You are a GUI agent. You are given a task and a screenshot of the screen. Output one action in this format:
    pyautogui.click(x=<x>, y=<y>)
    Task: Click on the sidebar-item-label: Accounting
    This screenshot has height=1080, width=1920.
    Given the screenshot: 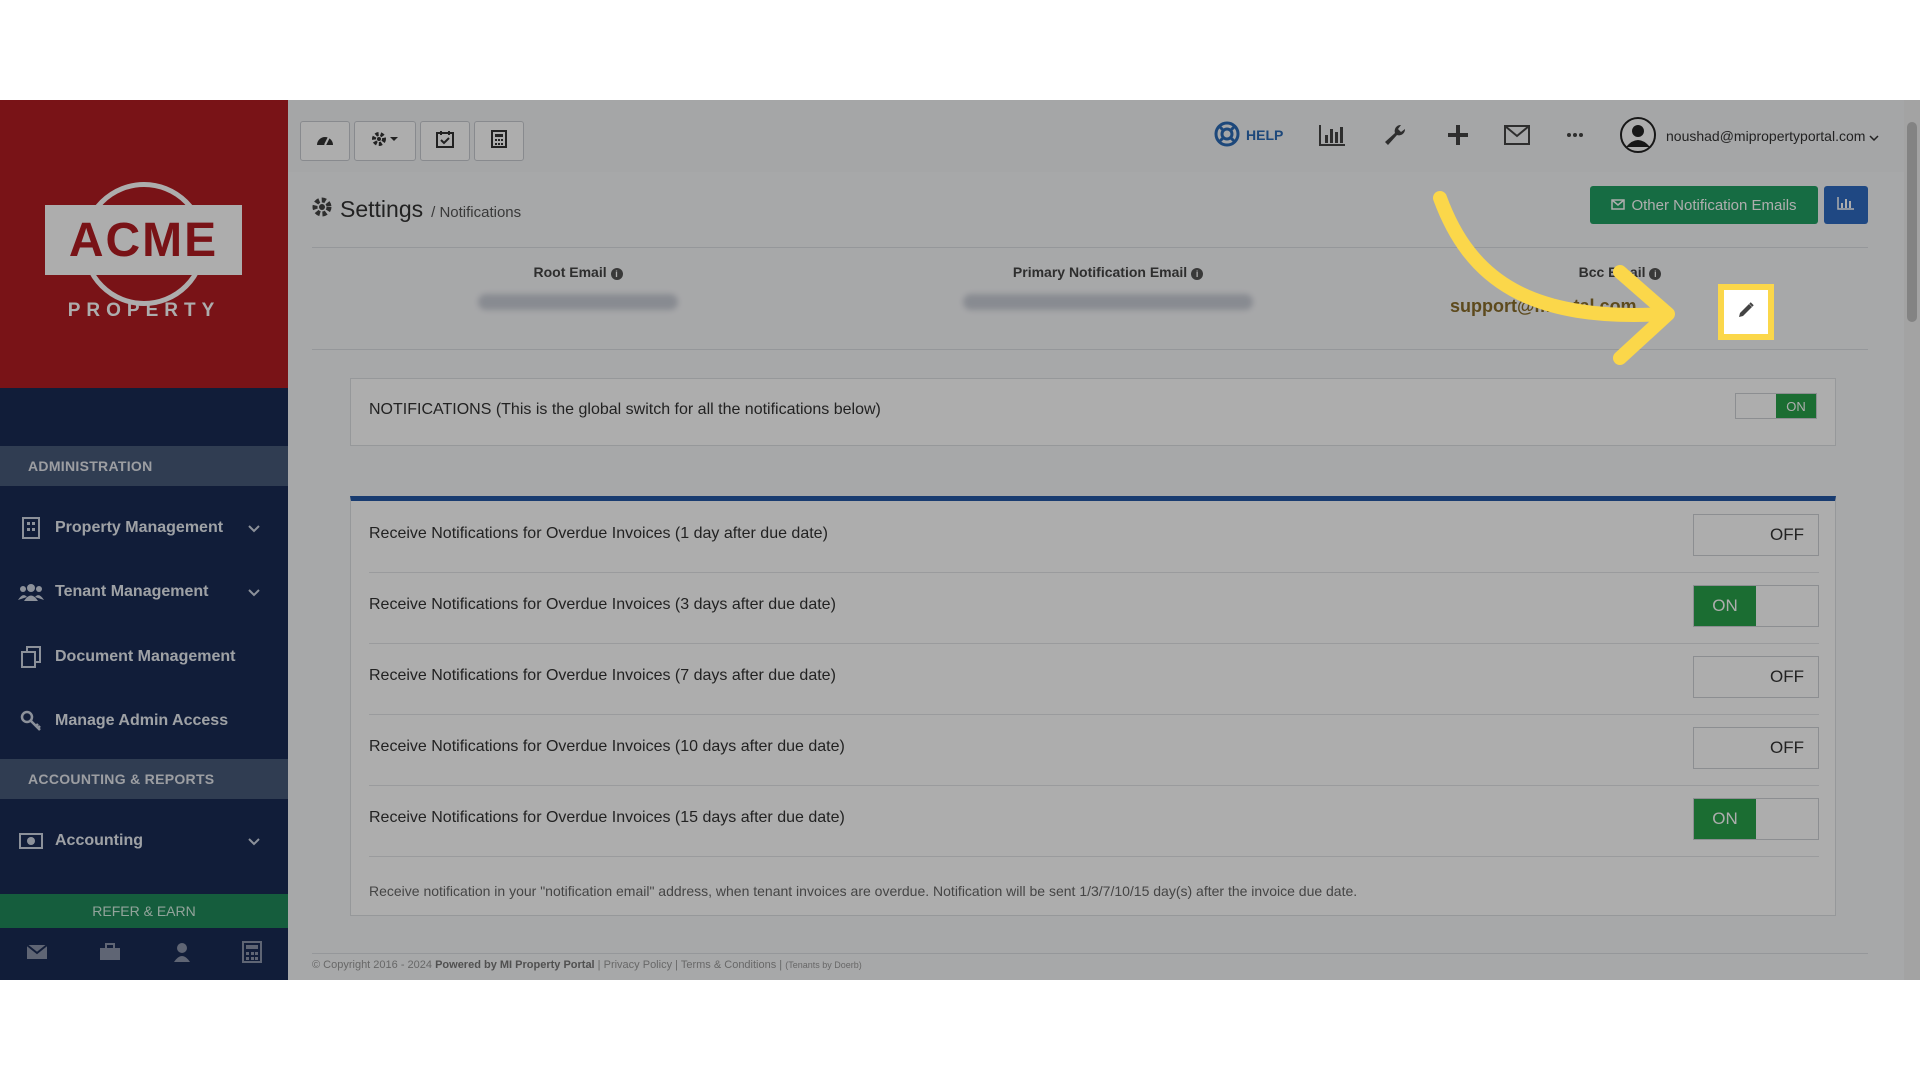 What is the action you would take?
    pyautogui.click(x=99, y=840)
    